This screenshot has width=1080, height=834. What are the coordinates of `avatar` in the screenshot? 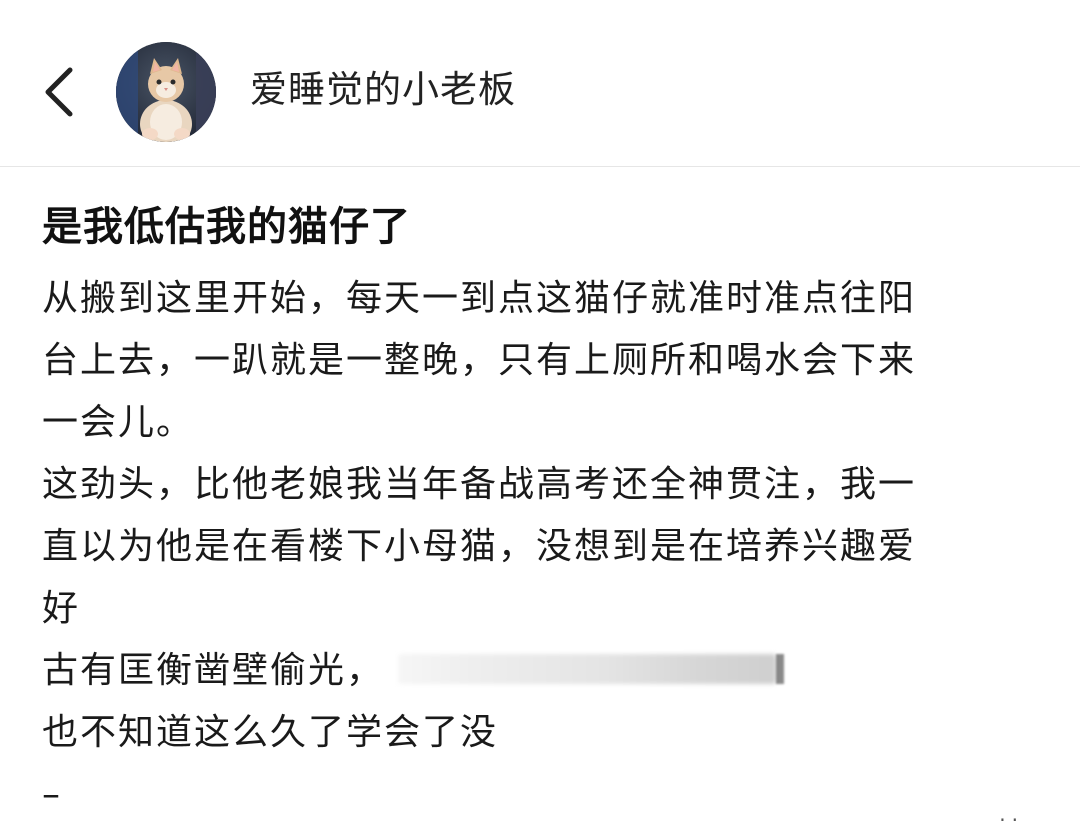 It's located at (166, 92).